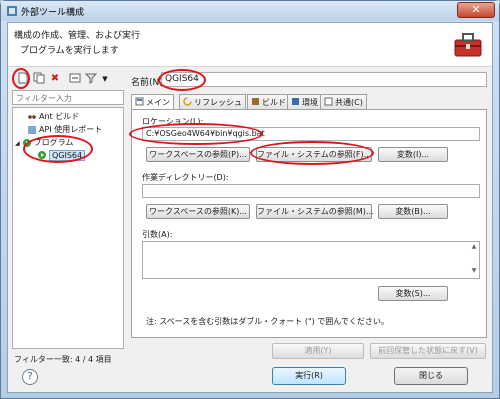 The image size is (500, 399). What do you see at coordinates (311, 260) in the screenshot?
I see `arguments-field: ▲ ▼` at bounding box center [311, 260].